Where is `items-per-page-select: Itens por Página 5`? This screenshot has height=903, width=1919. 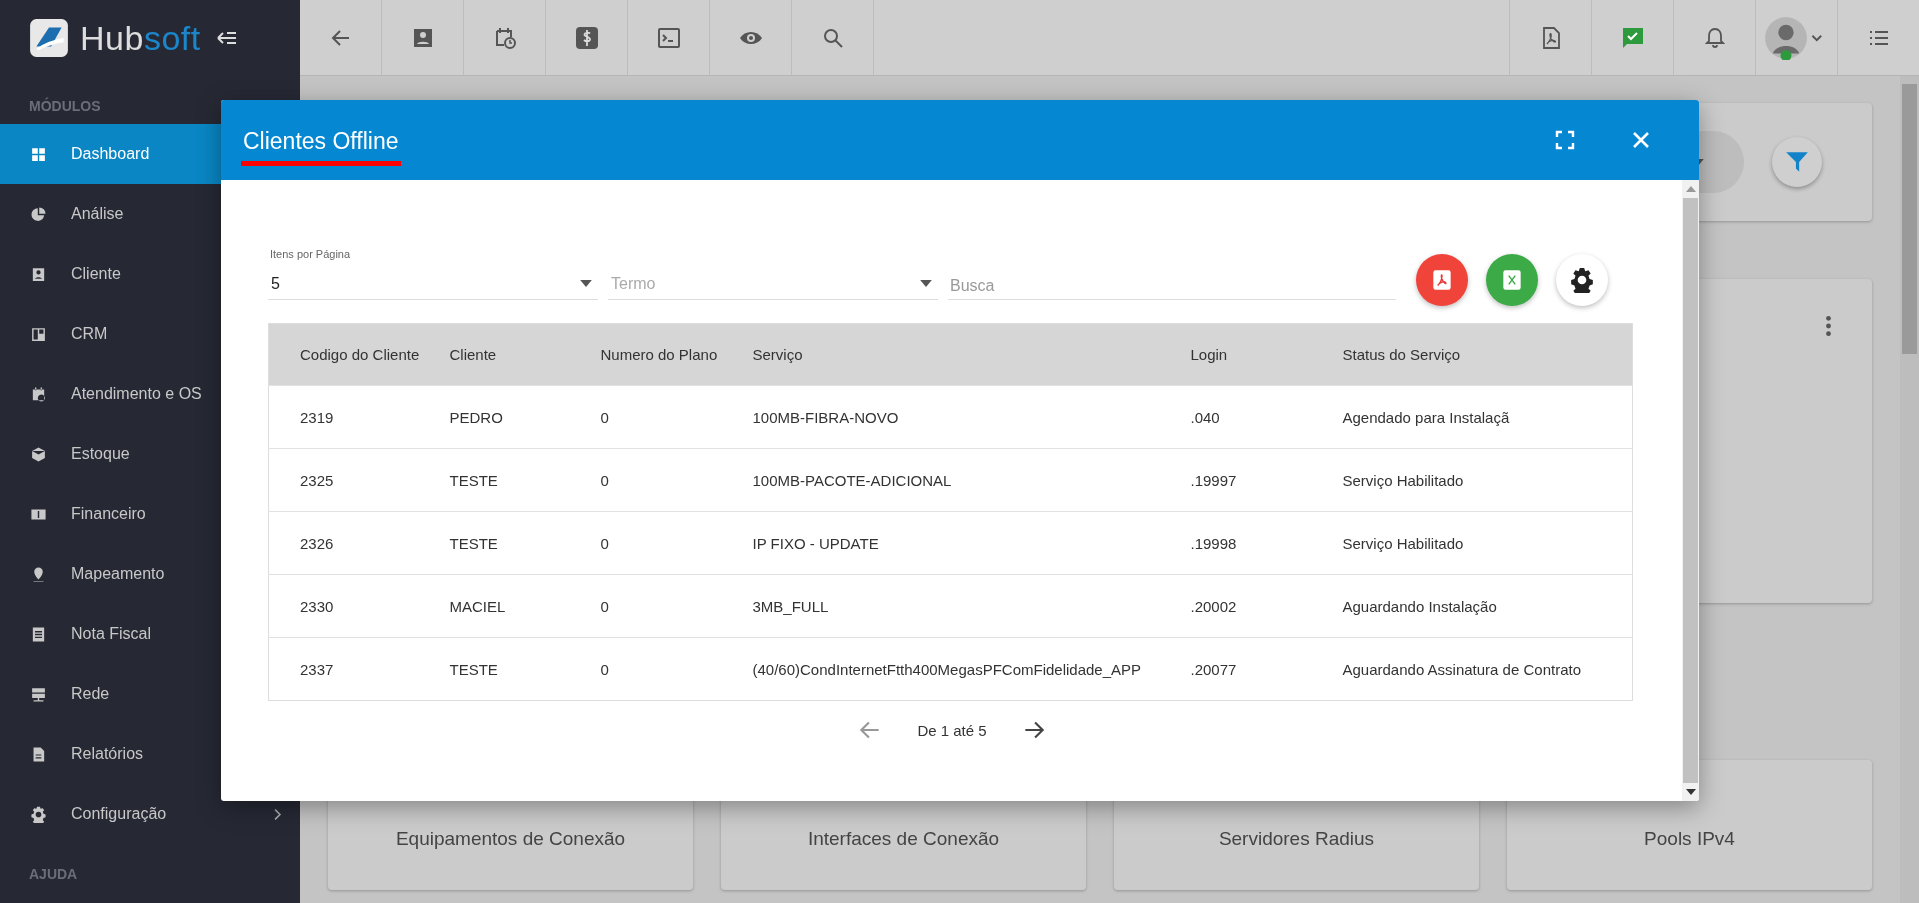
items-per-page-select: Itens por Página 5 is located at coordinates (433, 274).